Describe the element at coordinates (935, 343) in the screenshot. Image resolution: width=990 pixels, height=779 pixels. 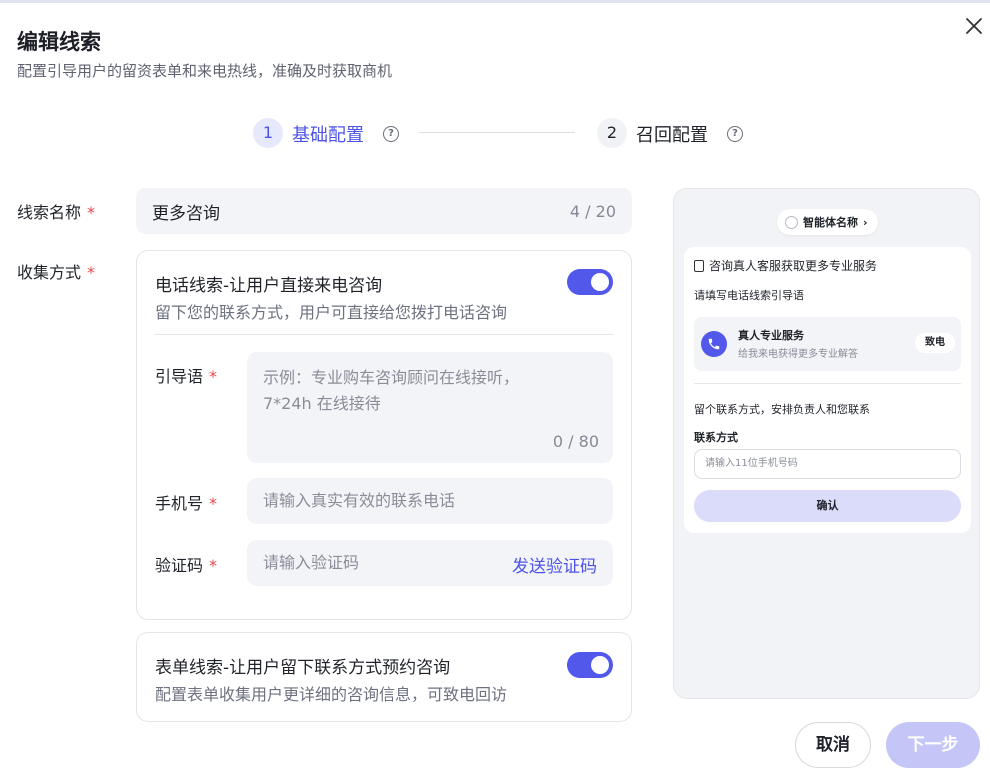
I see `preview-call-button: 致电` at that location.